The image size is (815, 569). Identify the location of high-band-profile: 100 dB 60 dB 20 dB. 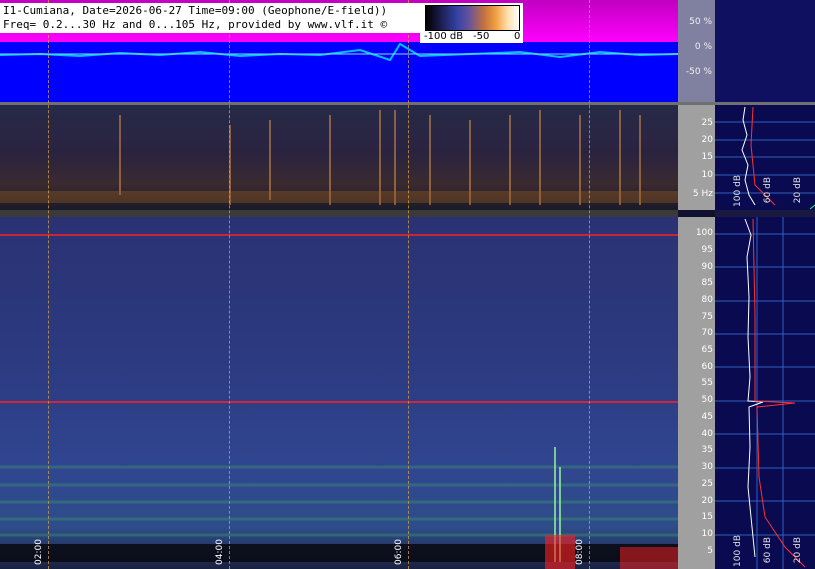
(765, 393).